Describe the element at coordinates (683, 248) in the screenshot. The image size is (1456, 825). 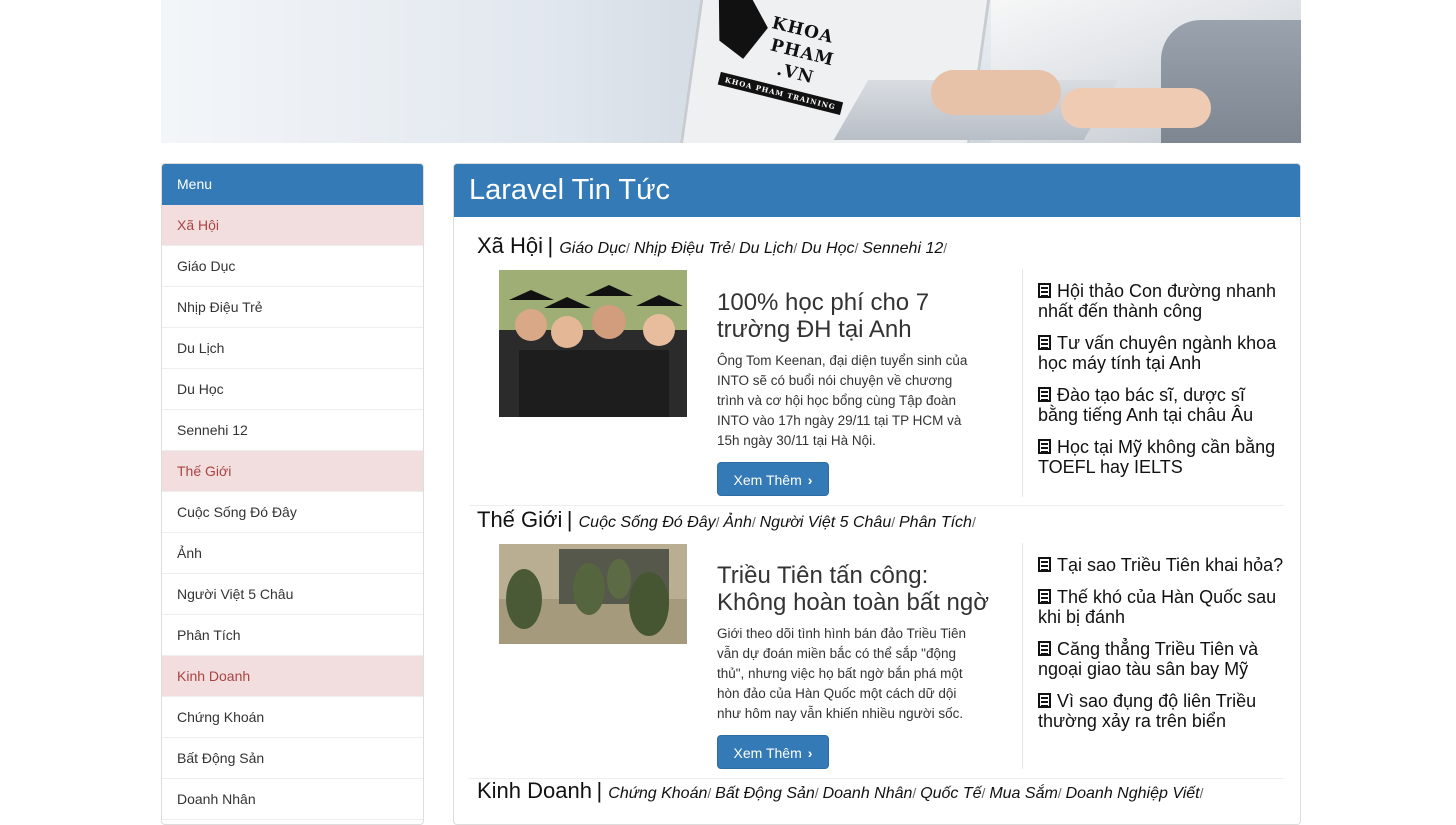
I see `subcategory-link: Nhịp Điệu Trẻ` at that location.